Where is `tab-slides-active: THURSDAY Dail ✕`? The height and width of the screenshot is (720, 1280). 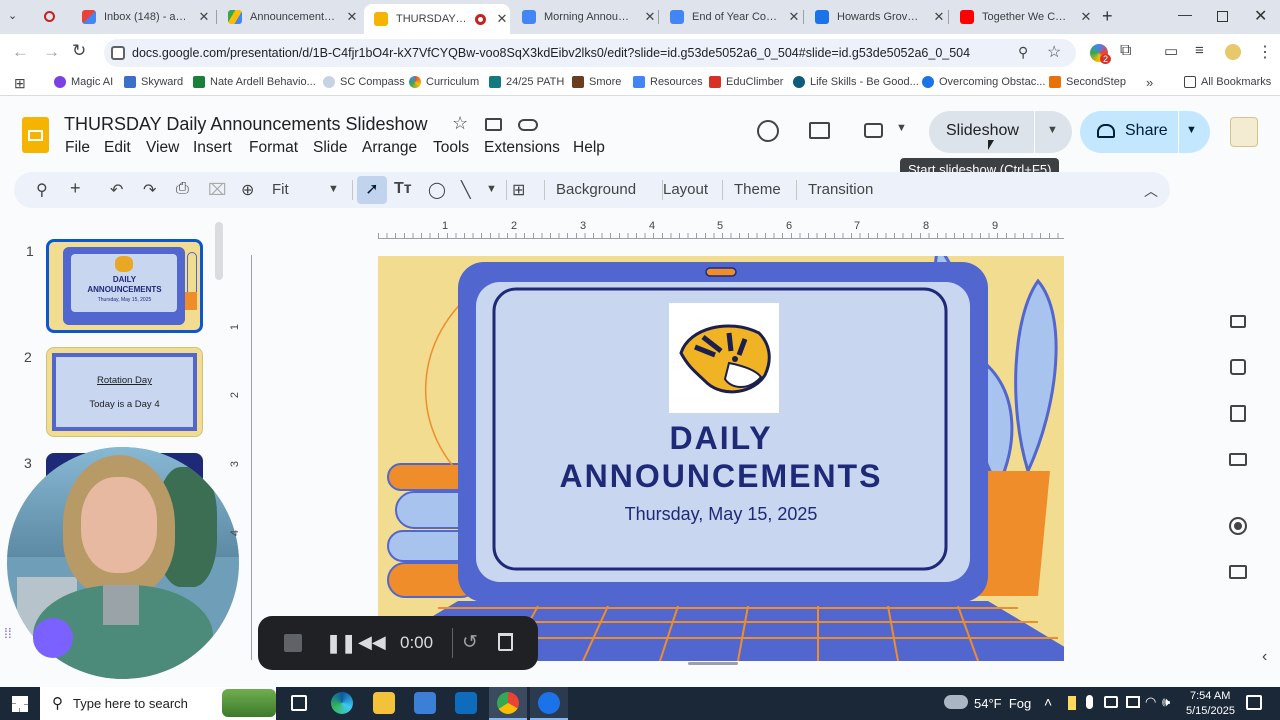
tab-slides-active: THURSDAY Dail ✕ is located at coordinates (437, 19).